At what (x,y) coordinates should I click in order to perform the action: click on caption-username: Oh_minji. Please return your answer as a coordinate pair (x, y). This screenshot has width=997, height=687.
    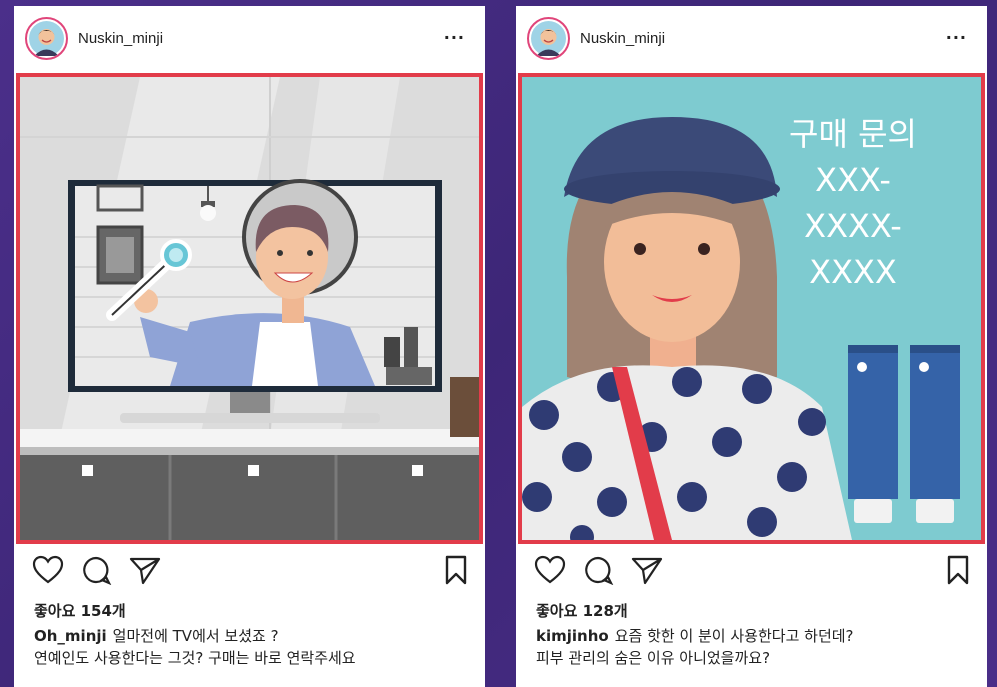
    Looking at the image, I should click on (70, 636).